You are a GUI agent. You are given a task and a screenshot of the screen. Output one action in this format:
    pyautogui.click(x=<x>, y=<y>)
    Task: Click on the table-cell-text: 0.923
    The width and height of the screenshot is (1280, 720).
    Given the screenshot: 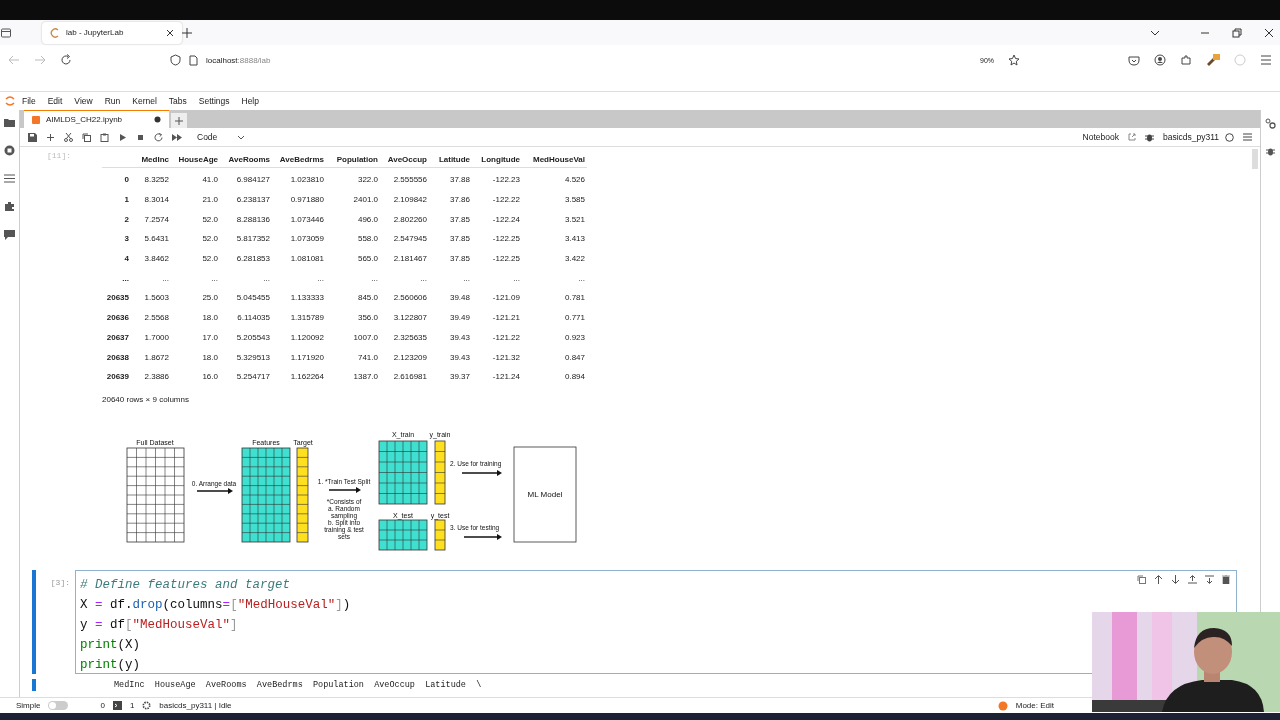 What is the action you would take?
    pyautogui.click(x=574, y=337)
    